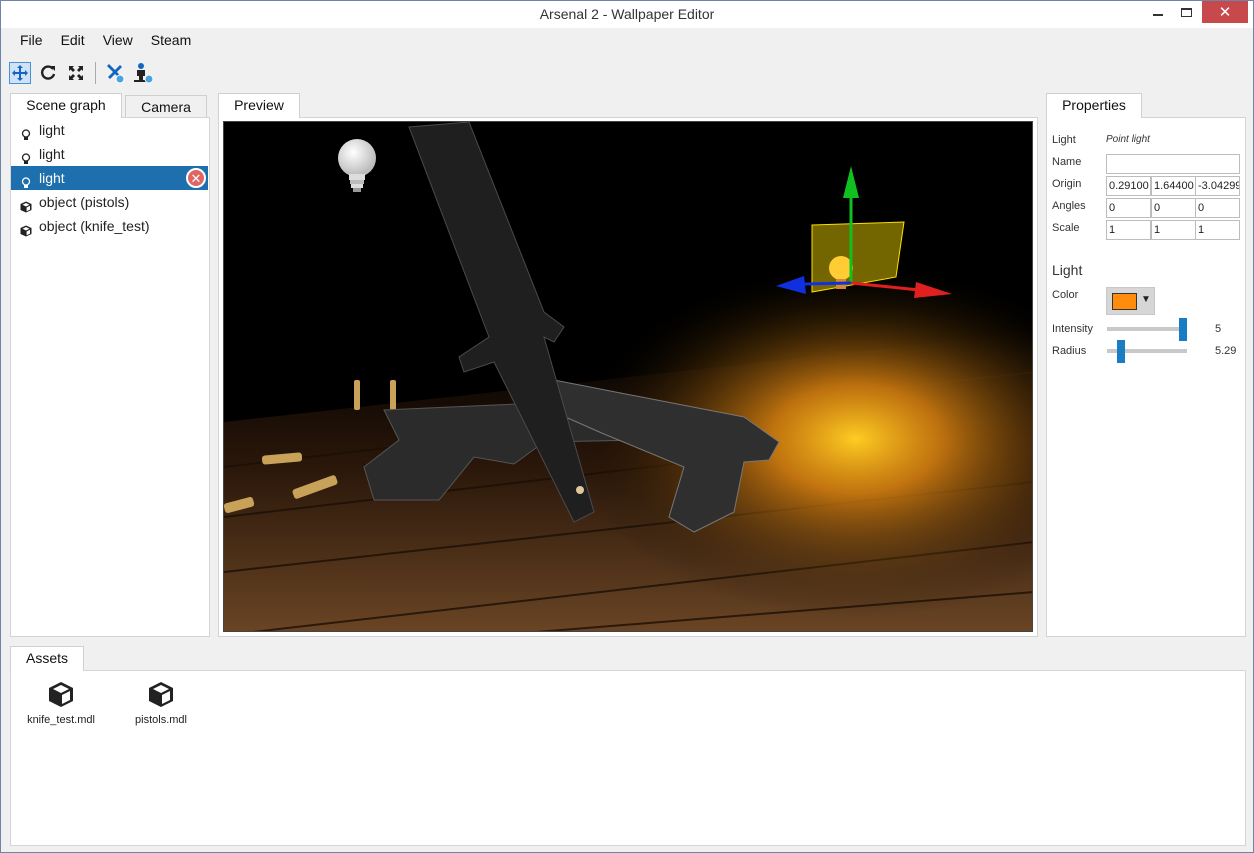 The width and height of the screenshot is (1254, 853). Describe the element at coordinates (166, 106) in the screenshot. I see `tab-camera: Camera` at that location.